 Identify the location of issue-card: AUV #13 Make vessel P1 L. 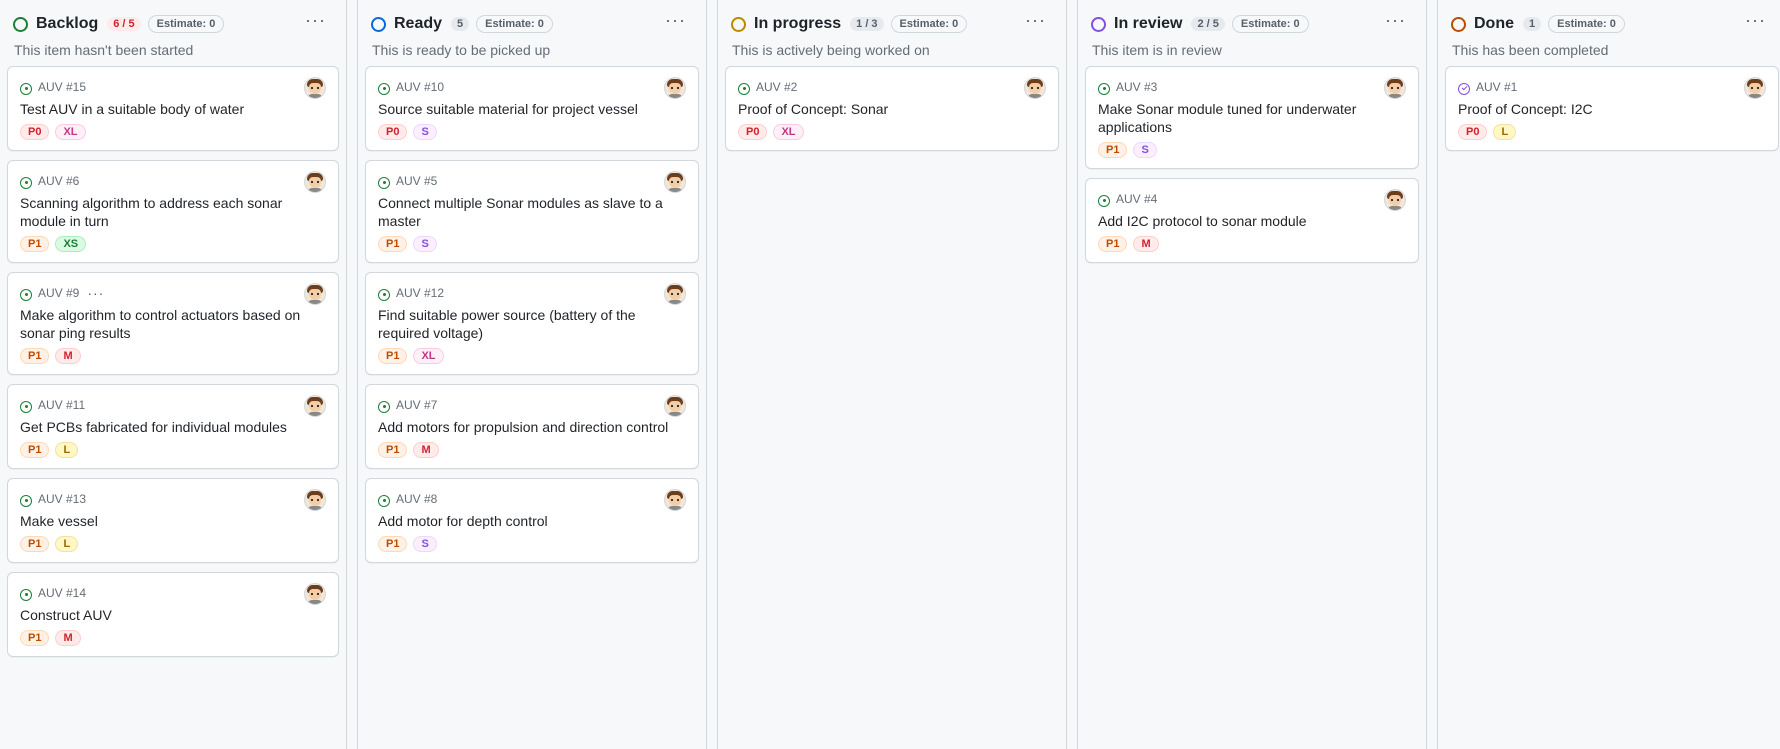
(173, 520).